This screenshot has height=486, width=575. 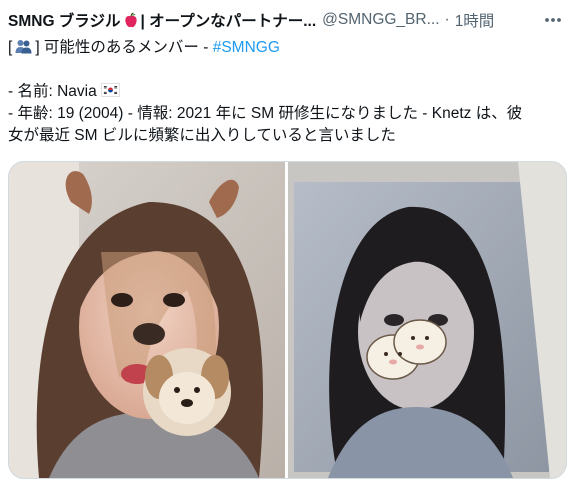 What do you see at coordinates (110, 90) in the screenshot?
I see `korea-flag-icon` at bounding box center [110, 90].